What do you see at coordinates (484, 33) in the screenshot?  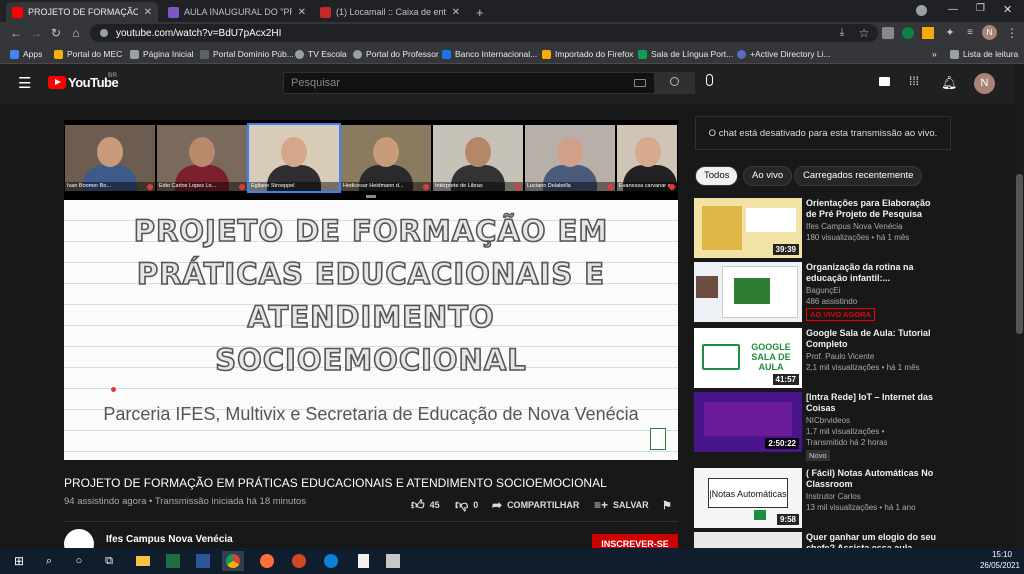 I see `address-bar: youtube.com/watch?v=BdU7pAcx2HI` at bounding box center [484, 33].